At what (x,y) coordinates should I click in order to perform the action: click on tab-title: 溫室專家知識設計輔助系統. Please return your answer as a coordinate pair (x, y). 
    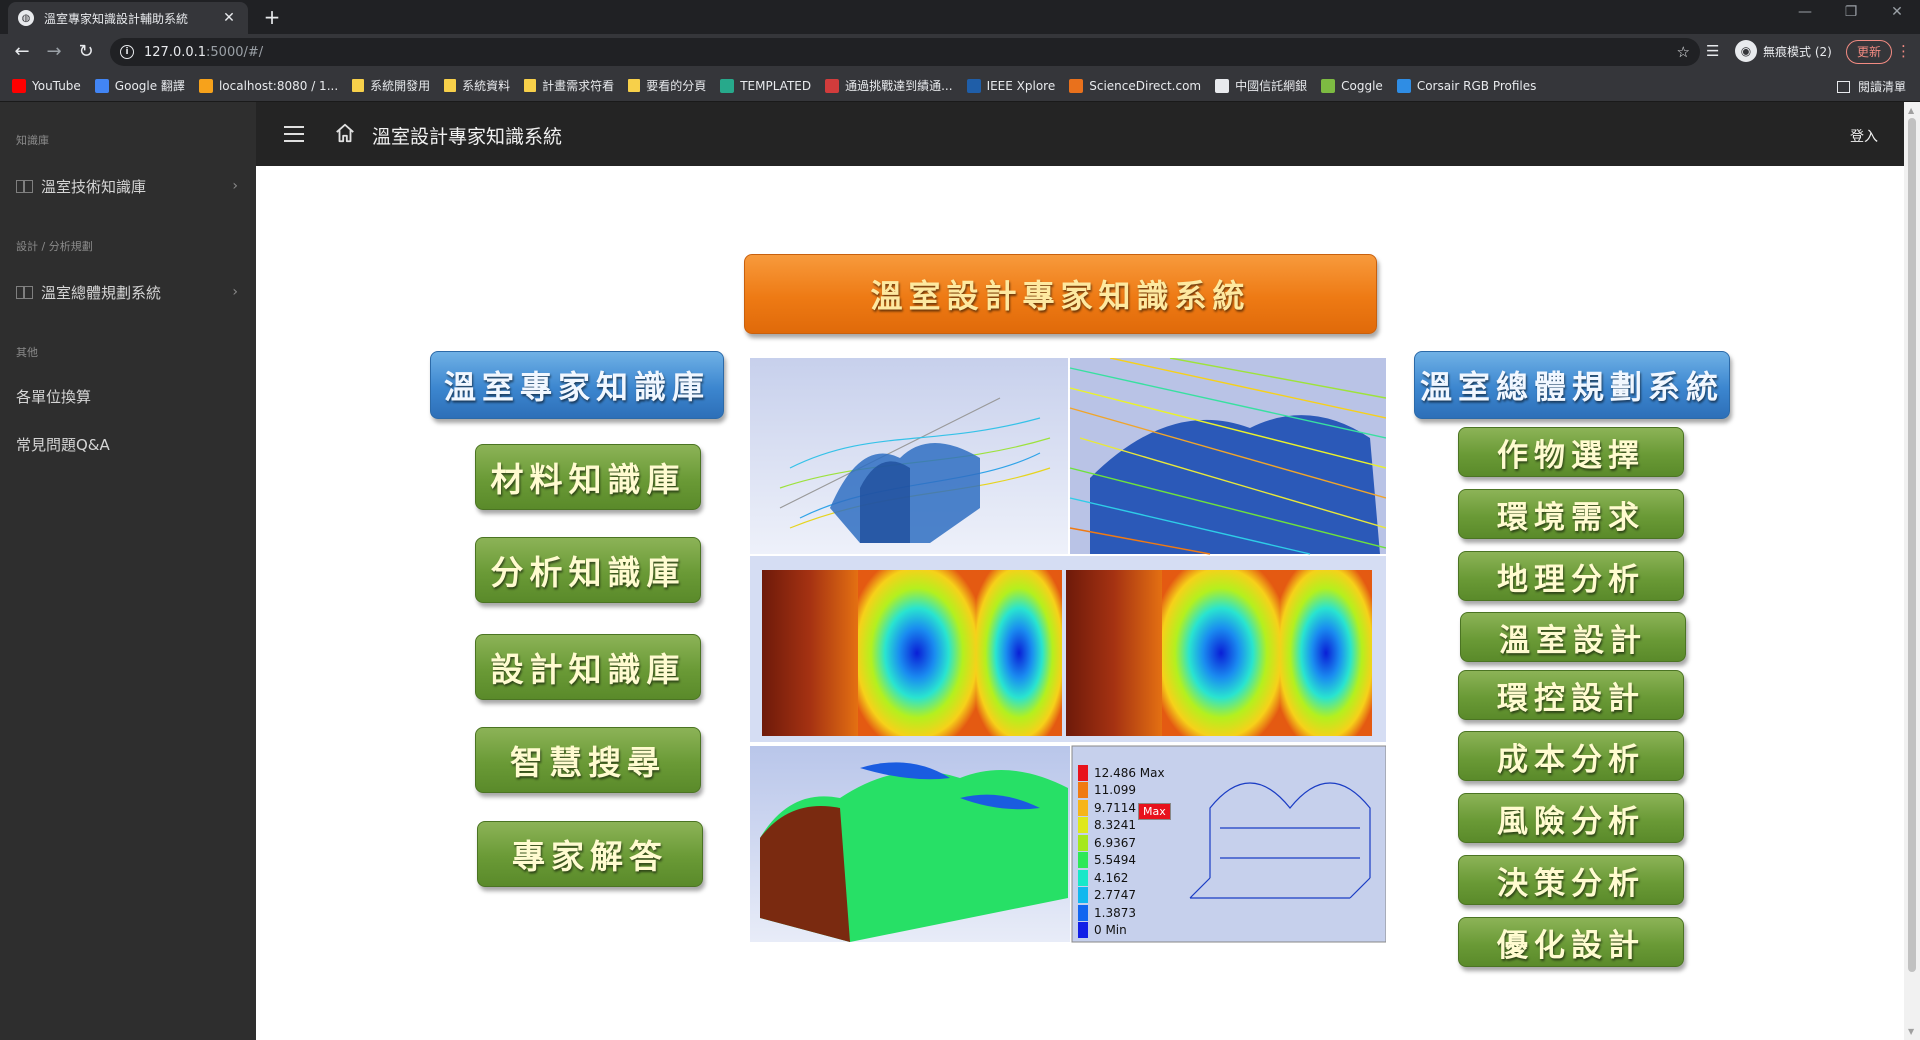
    Looking at the image, I should click on (116, 18).